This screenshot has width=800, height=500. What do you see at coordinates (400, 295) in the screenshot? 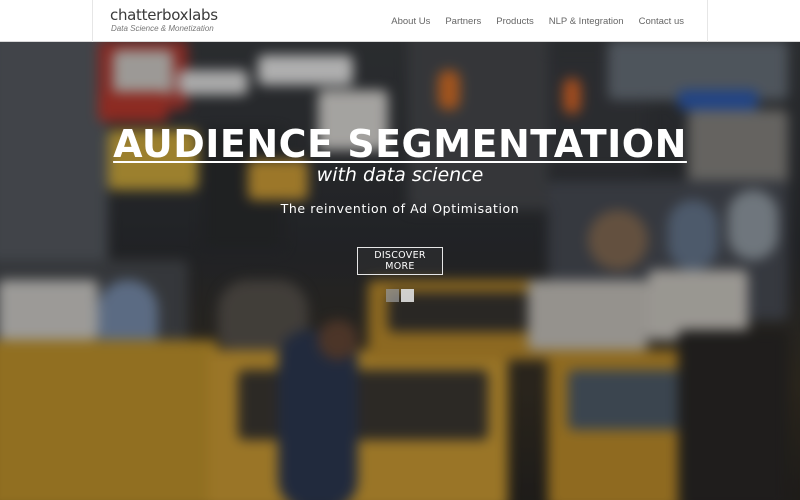
I see `slider-pagination` at bounding box center [400, 295].